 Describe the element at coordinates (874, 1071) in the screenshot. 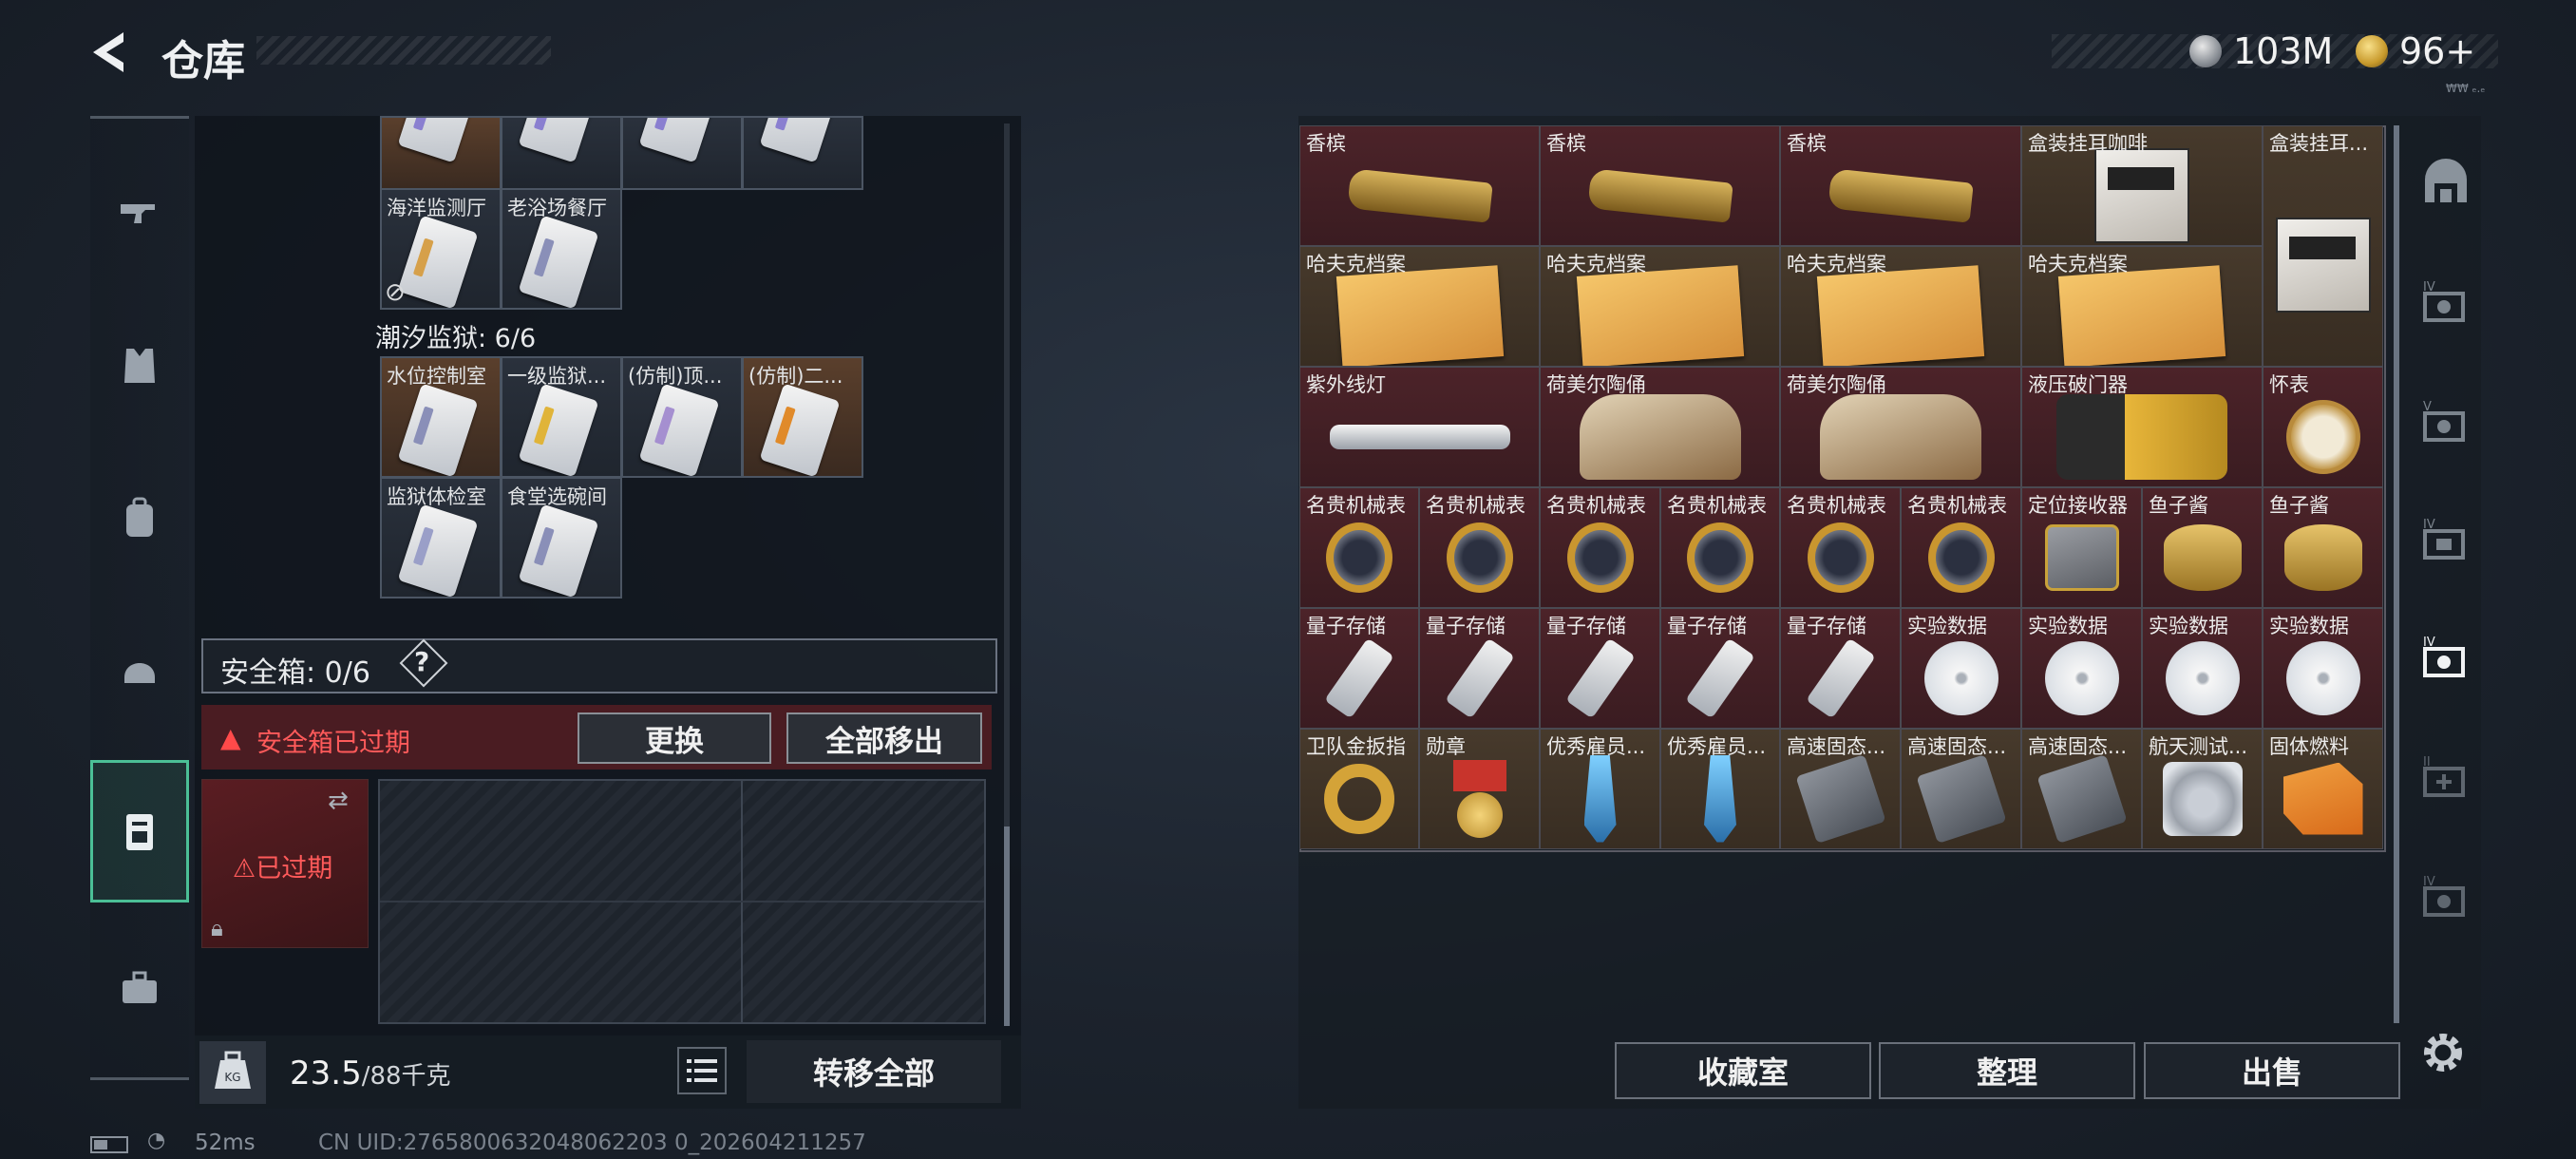

I see `transfer-all-button: 转移全部` at that location.